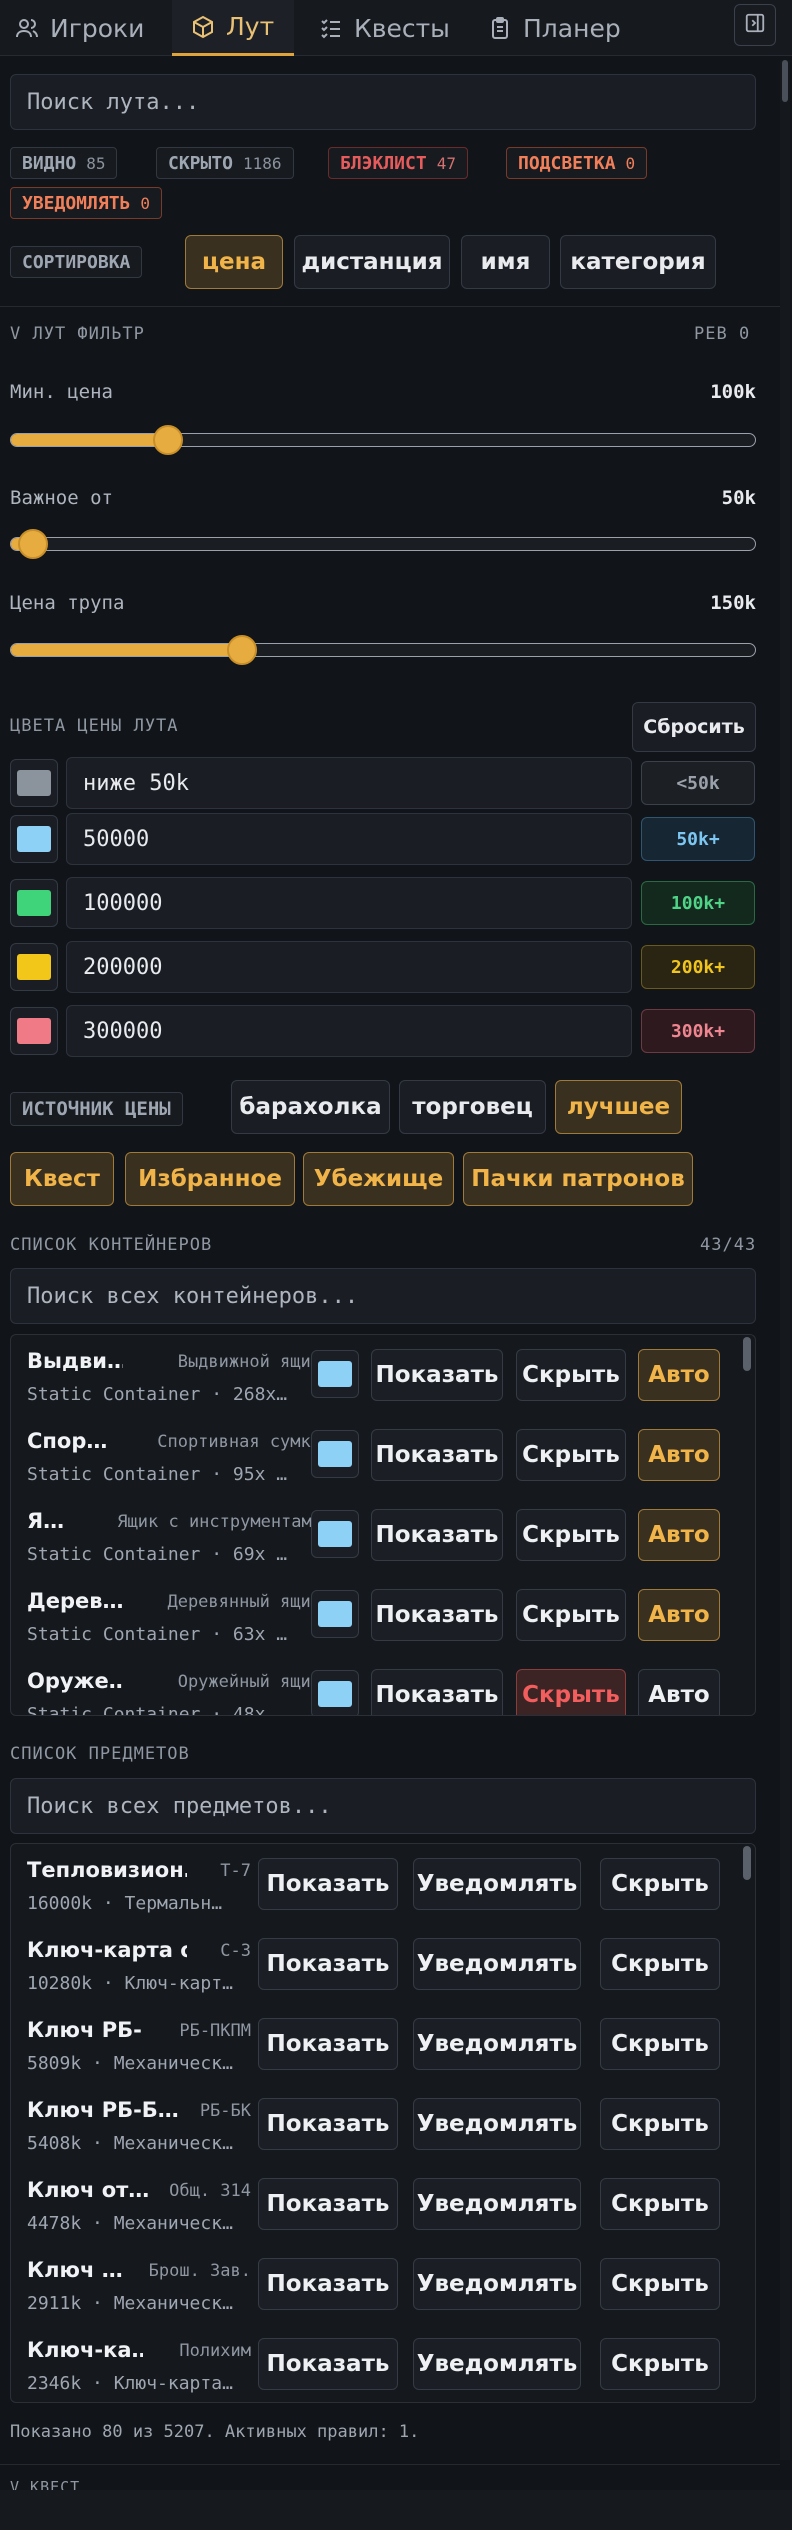  I want to click on reset-colors-label: Сбросить, so click(694, 727).